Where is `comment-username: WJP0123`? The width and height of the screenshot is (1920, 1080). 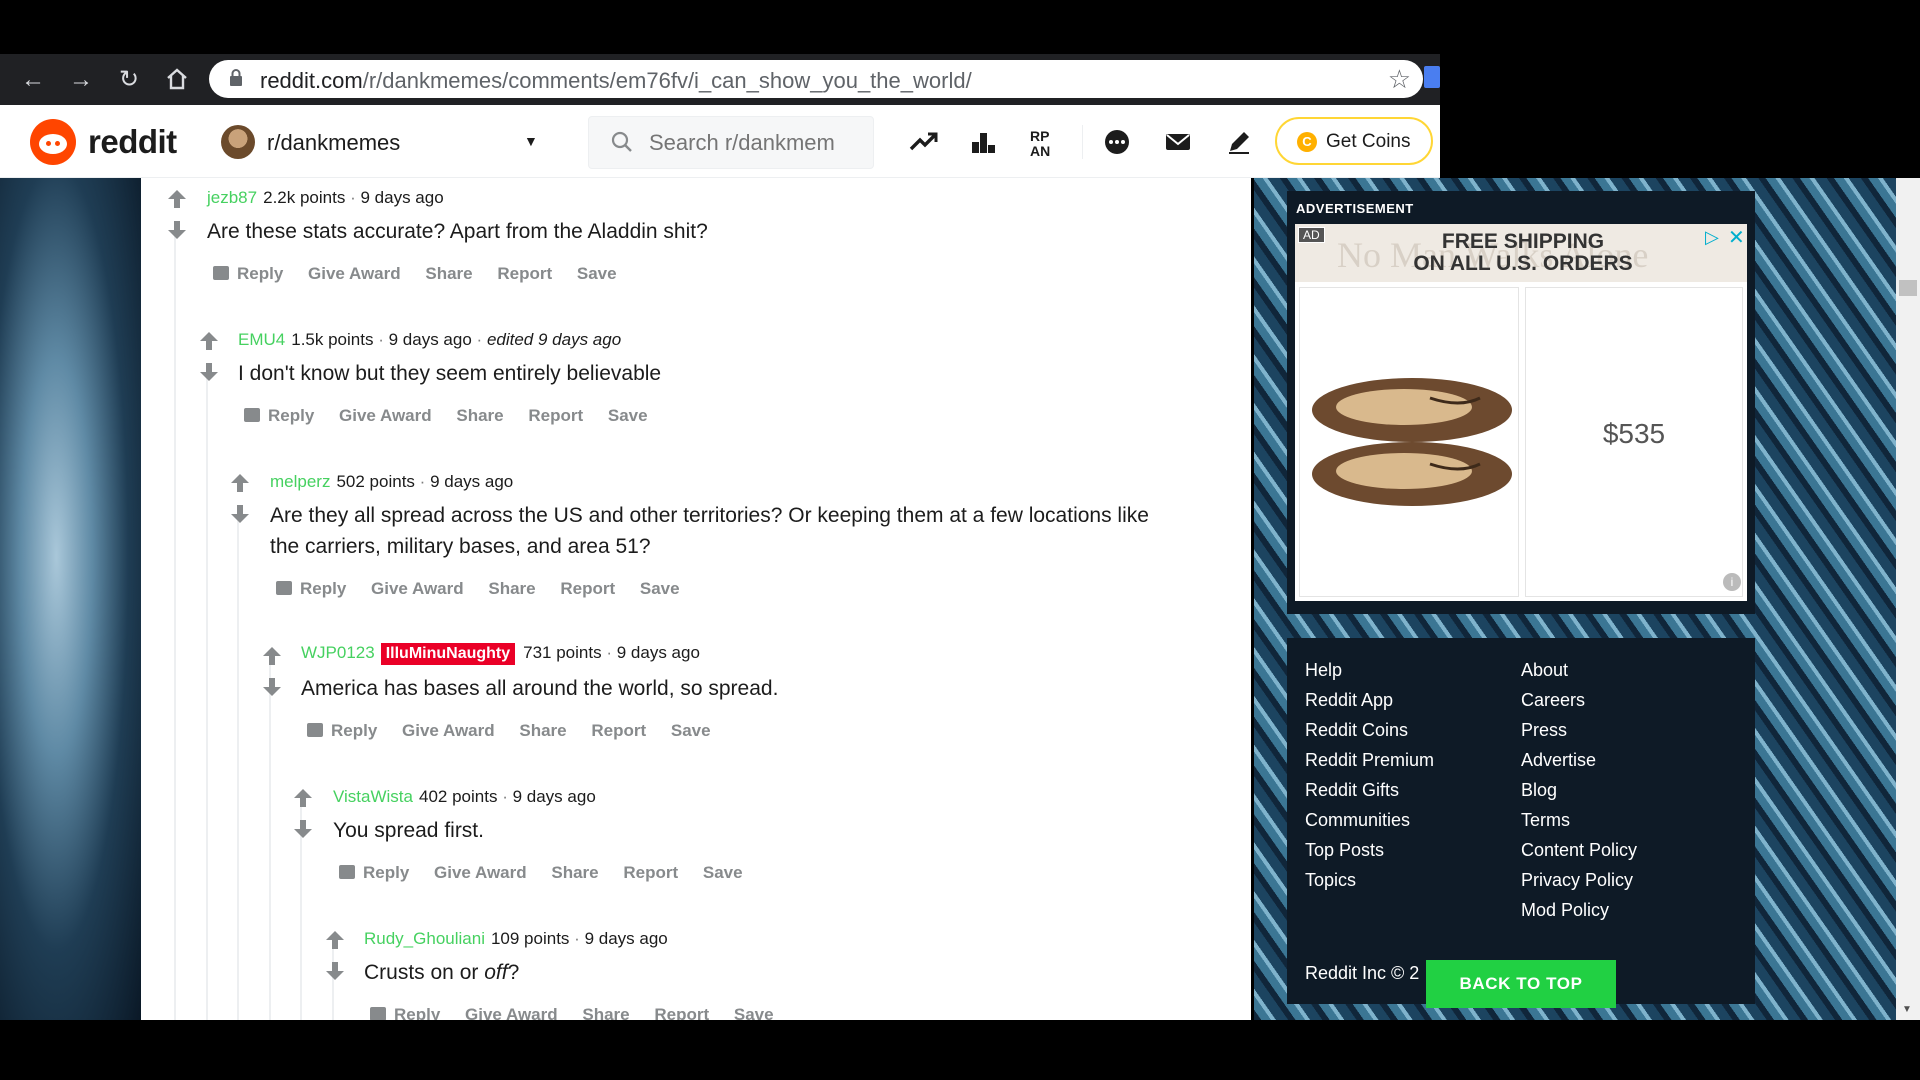 comment-username: WJP0123 is located at coordinates (338, 652).